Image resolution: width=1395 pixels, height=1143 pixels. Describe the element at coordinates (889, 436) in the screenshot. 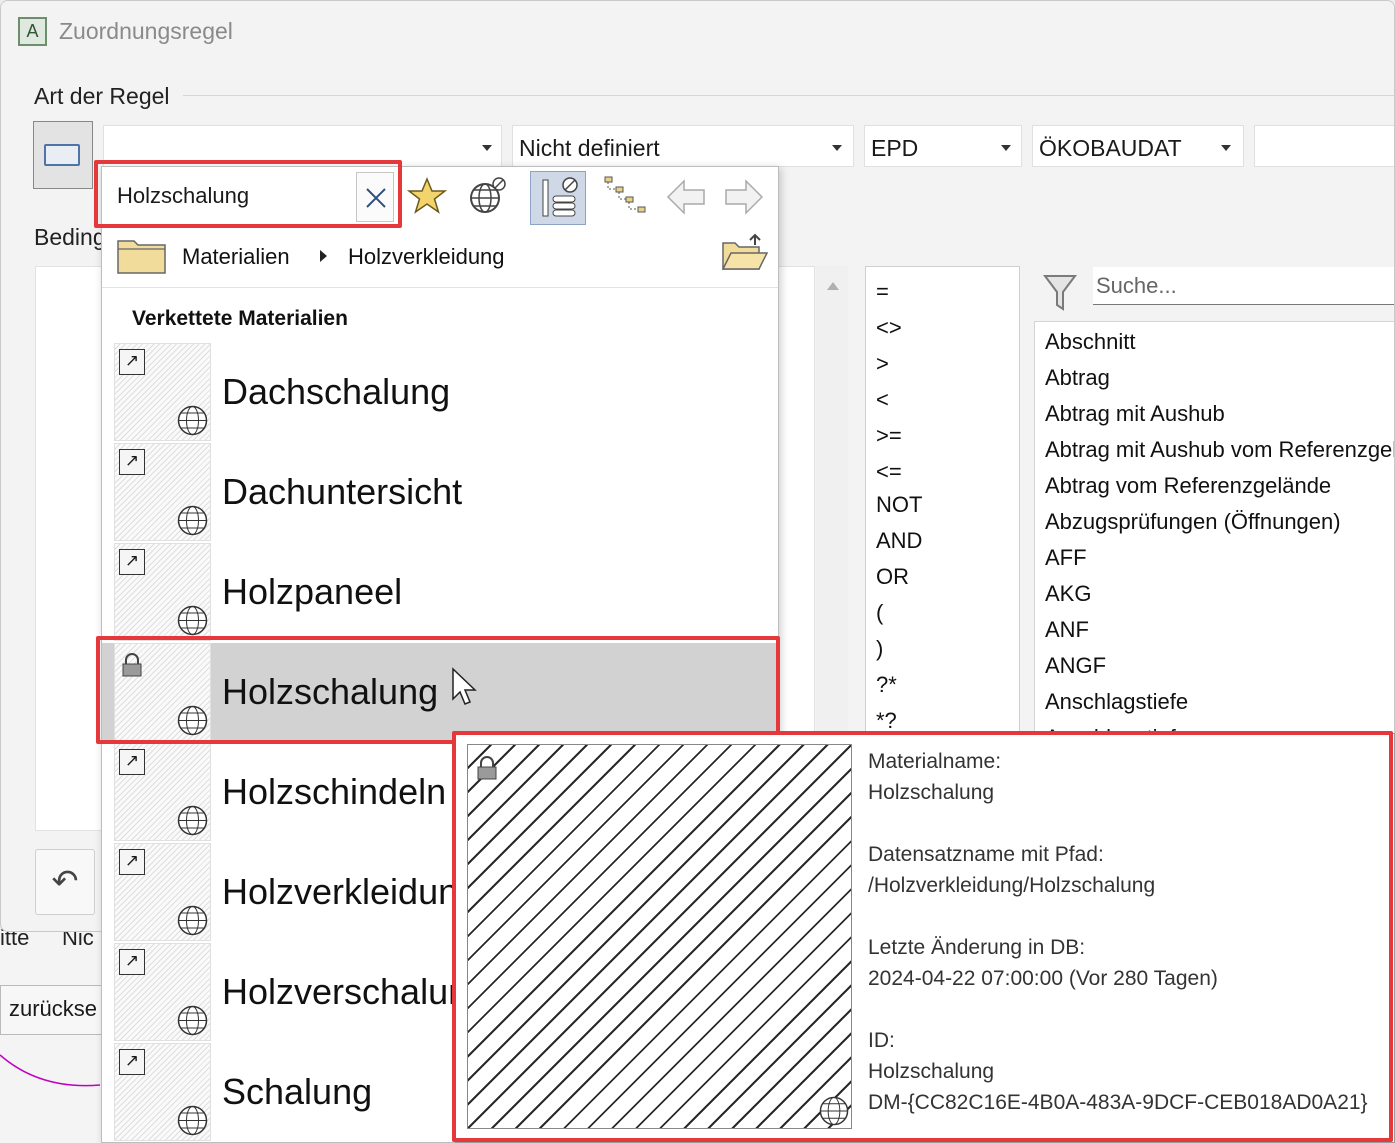

I see `operator-item: >=` at that location.